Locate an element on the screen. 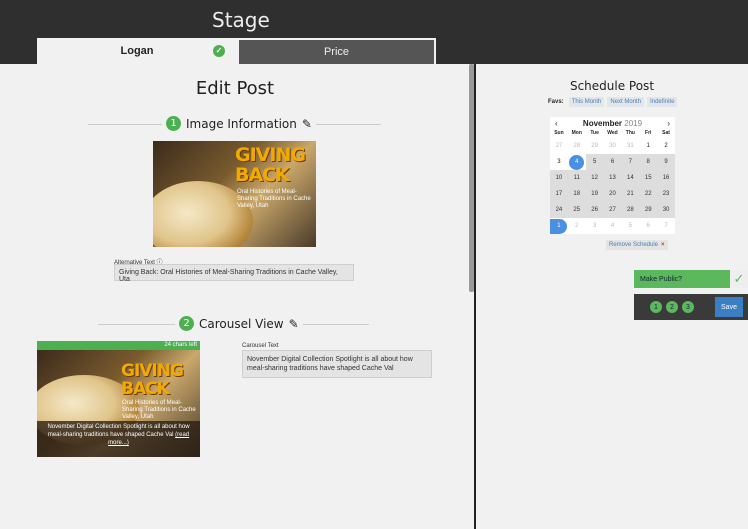 This screenshot has width=748, height=529. stage-title: Stage is located at coordinates (241, 20).